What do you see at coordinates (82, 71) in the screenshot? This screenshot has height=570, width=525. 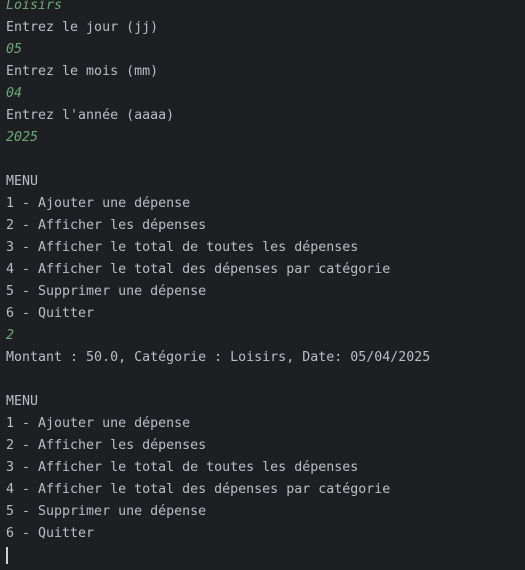 I see `console-output-line: Entrez le mois (mm)` at bounding box center [82, 71].